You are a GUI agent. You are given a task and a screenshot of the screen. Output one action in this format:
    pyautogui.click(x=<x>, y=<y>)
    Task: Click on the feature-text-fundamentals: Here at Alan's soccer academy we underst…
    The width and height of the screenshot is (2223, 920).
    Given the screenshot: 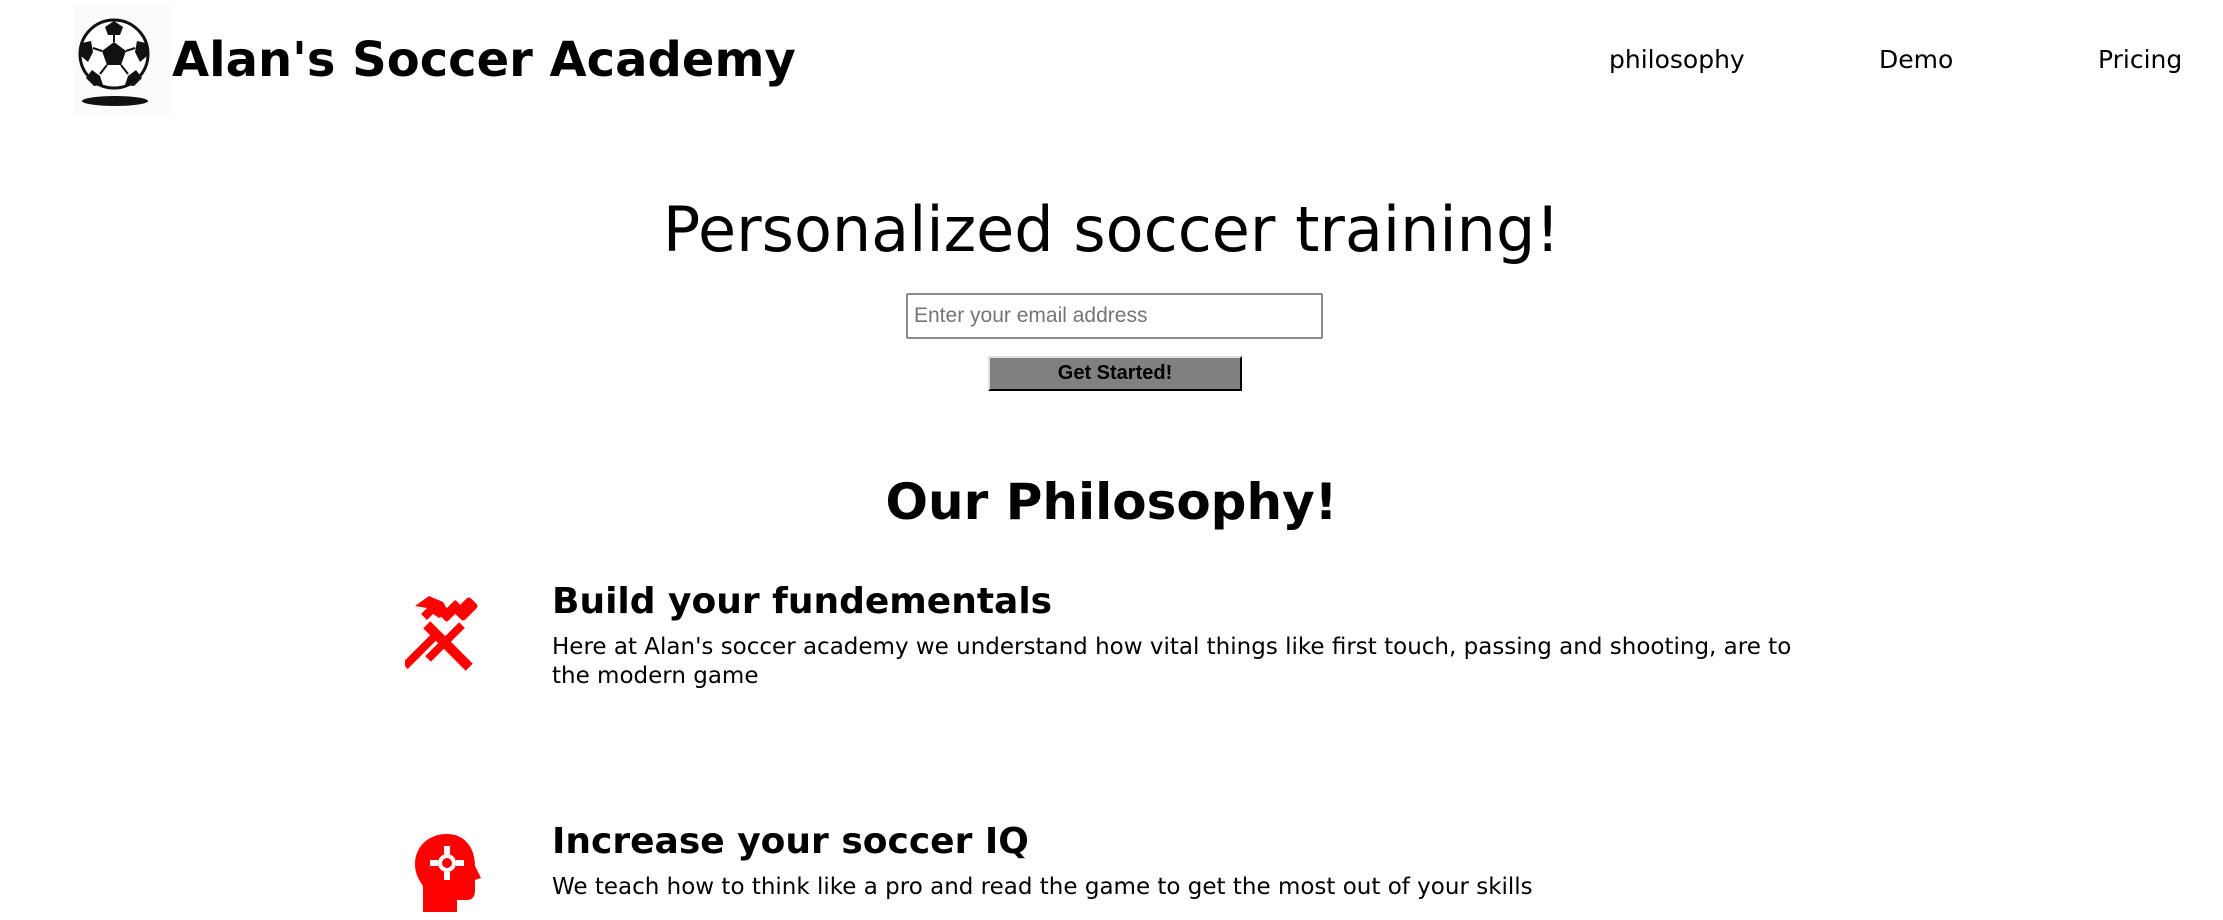 What is the action you would take?
    pyautogui.click(x=1172, y=661)
    